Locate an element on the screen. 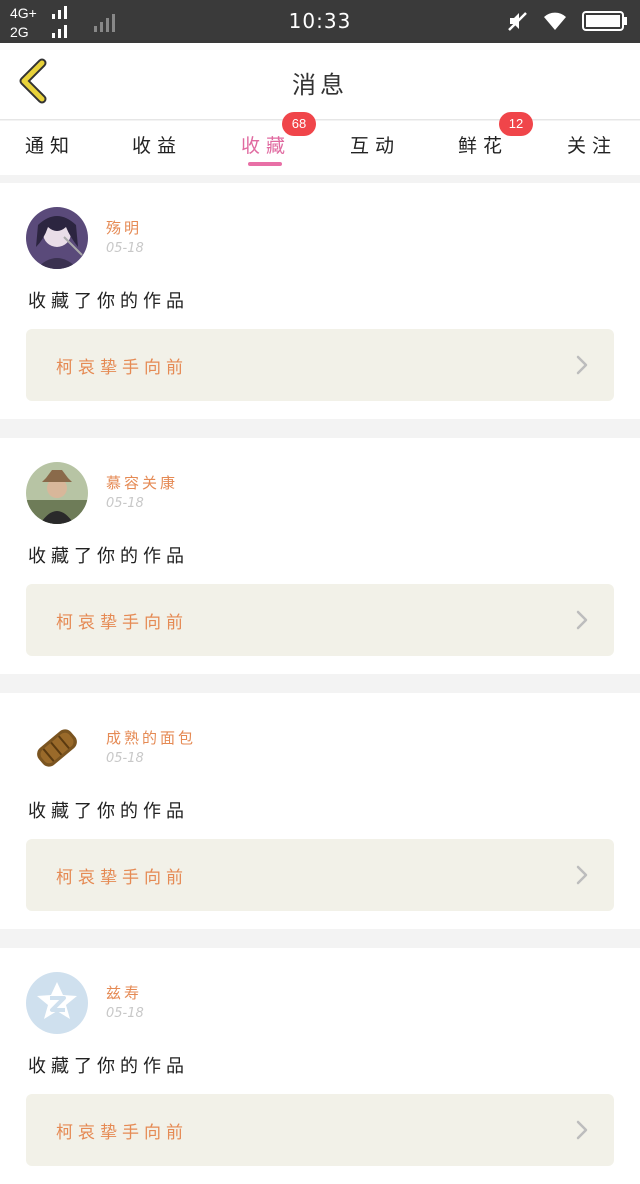 The height and width of the screenshot is (1184, 640). tab-label: 通知 is located at coordinates (49, 146).